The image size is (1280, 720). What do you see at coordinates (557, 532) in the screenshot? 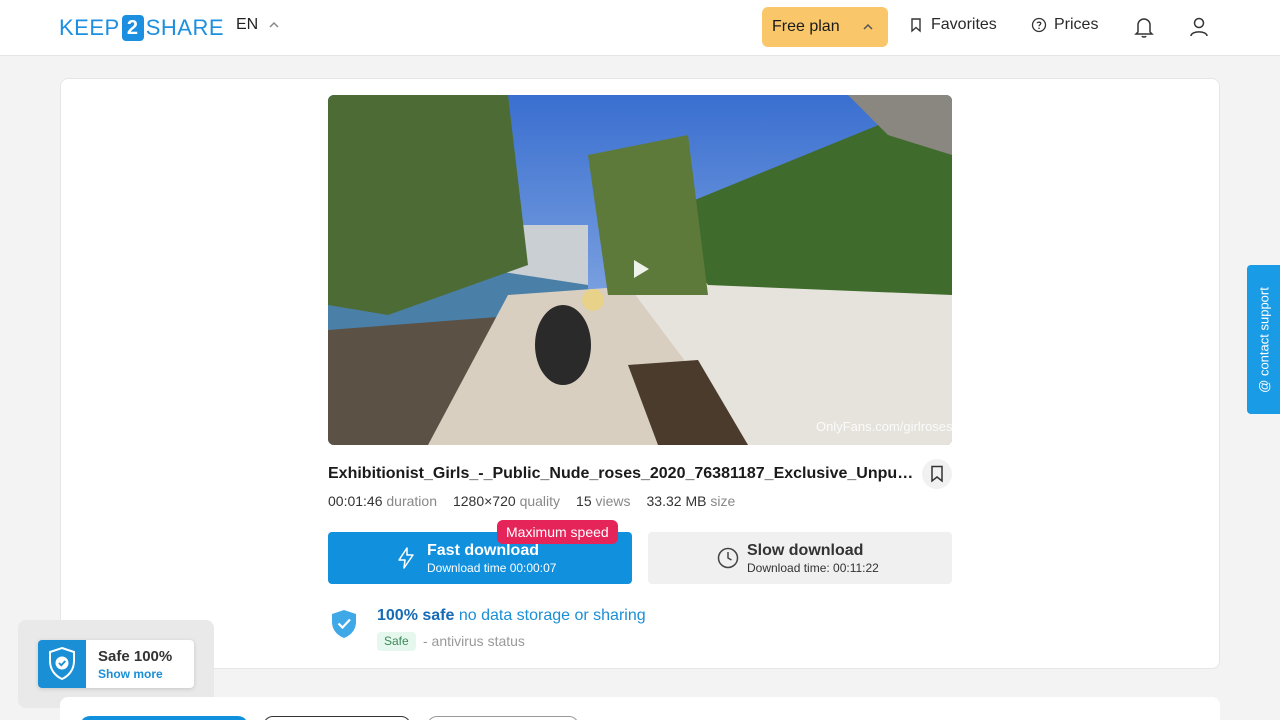
I see `max-speed-badge: Maximum speed` at bounding box center [557, 532].